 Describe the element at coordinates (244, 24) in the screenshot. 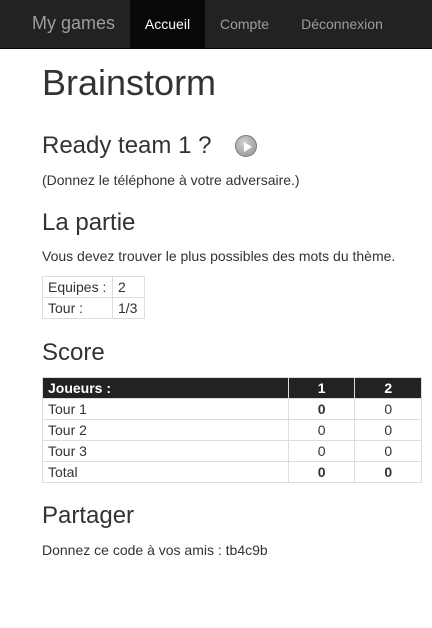

I see `nav-item-compte: Compte` at that location.